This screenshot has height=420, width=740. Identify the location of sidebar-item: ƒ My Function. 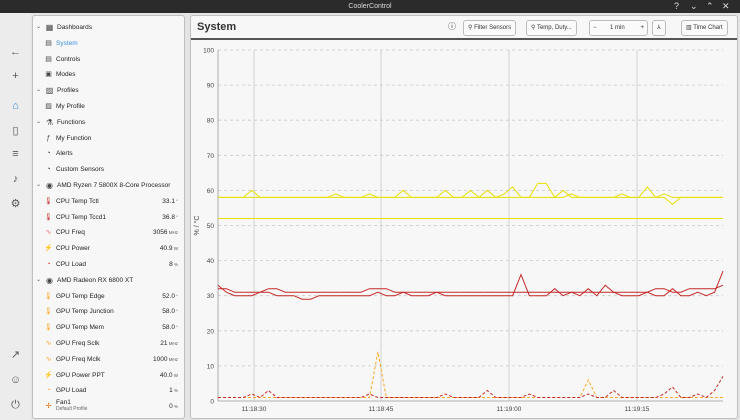
(108, 138).